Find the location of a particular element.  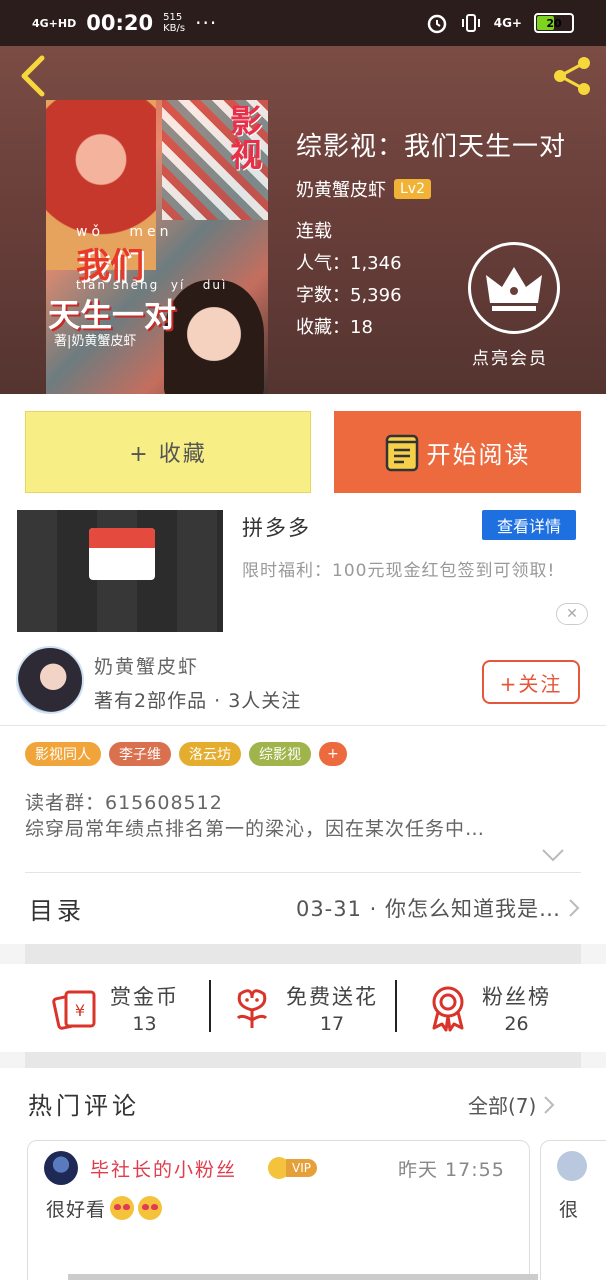

network-speed: 515 KB/s is located at coordinates (174, 23).